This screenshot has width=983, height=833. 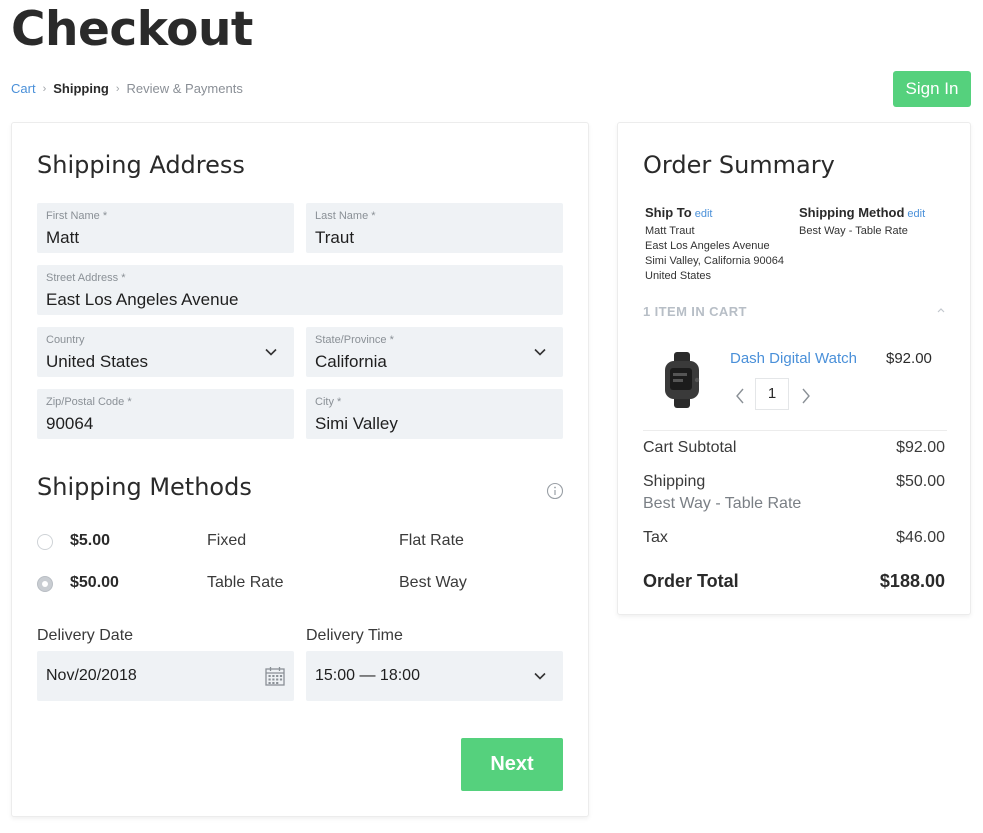 I want to click on delivery-date-value: Nov/20/2018, so click(x=165, y=676).